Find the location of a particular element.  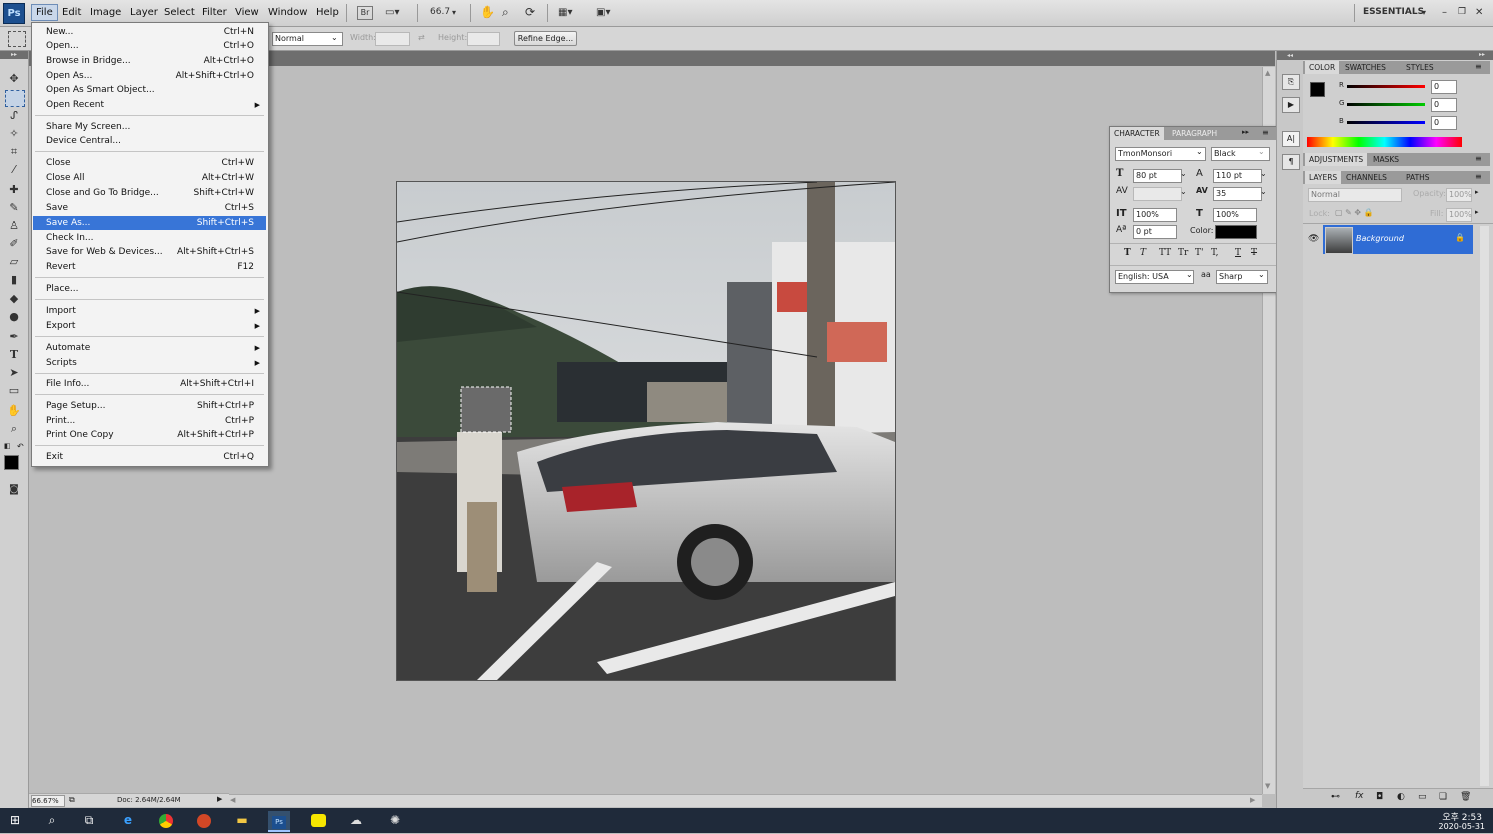

scroll-right-icon: ▶ is located at coordinates (1252, 800).